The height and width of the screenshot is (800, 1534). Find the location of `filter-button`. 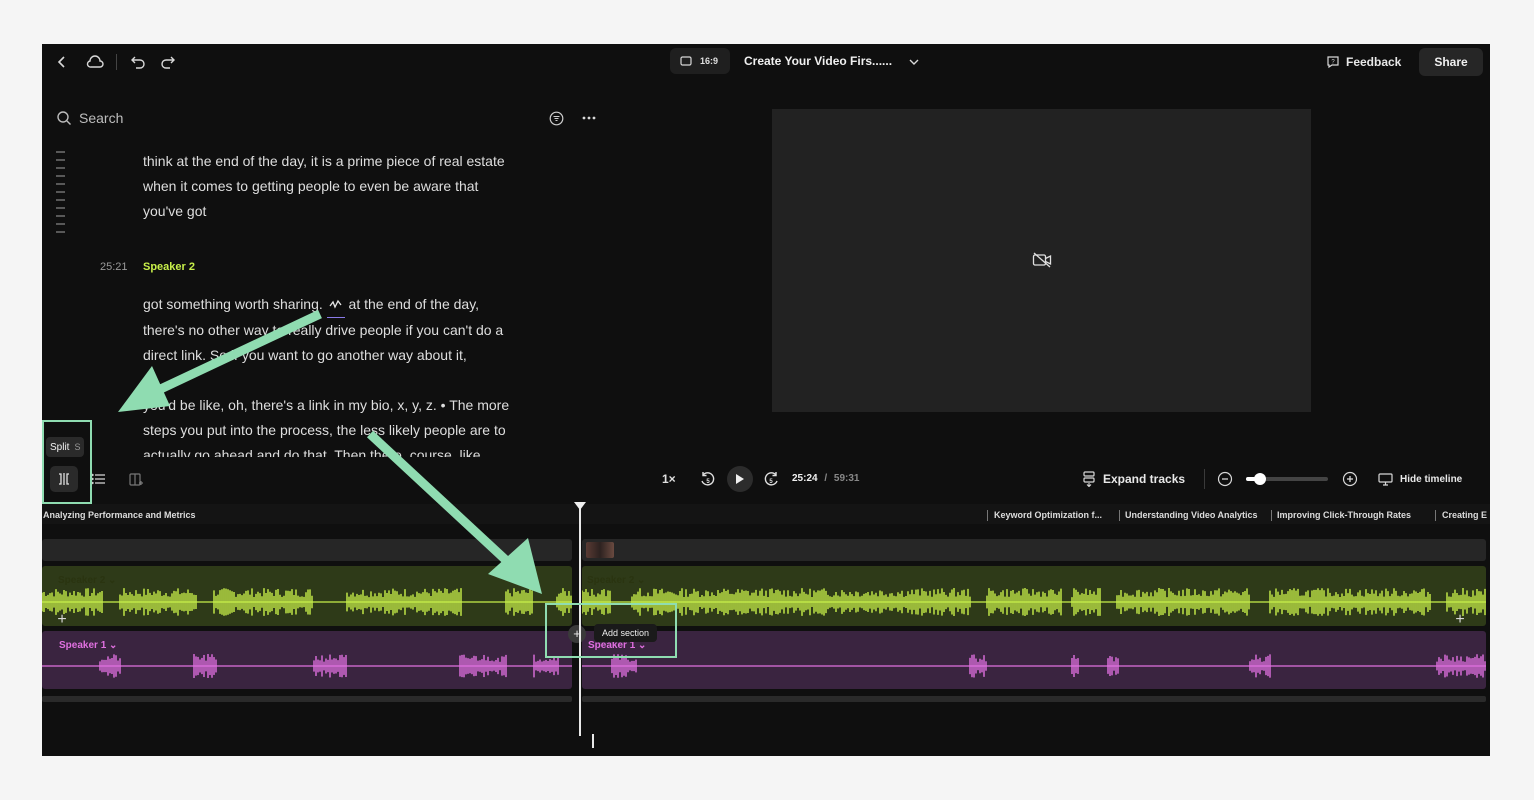

filter-button is located at coordinates (556, 118).